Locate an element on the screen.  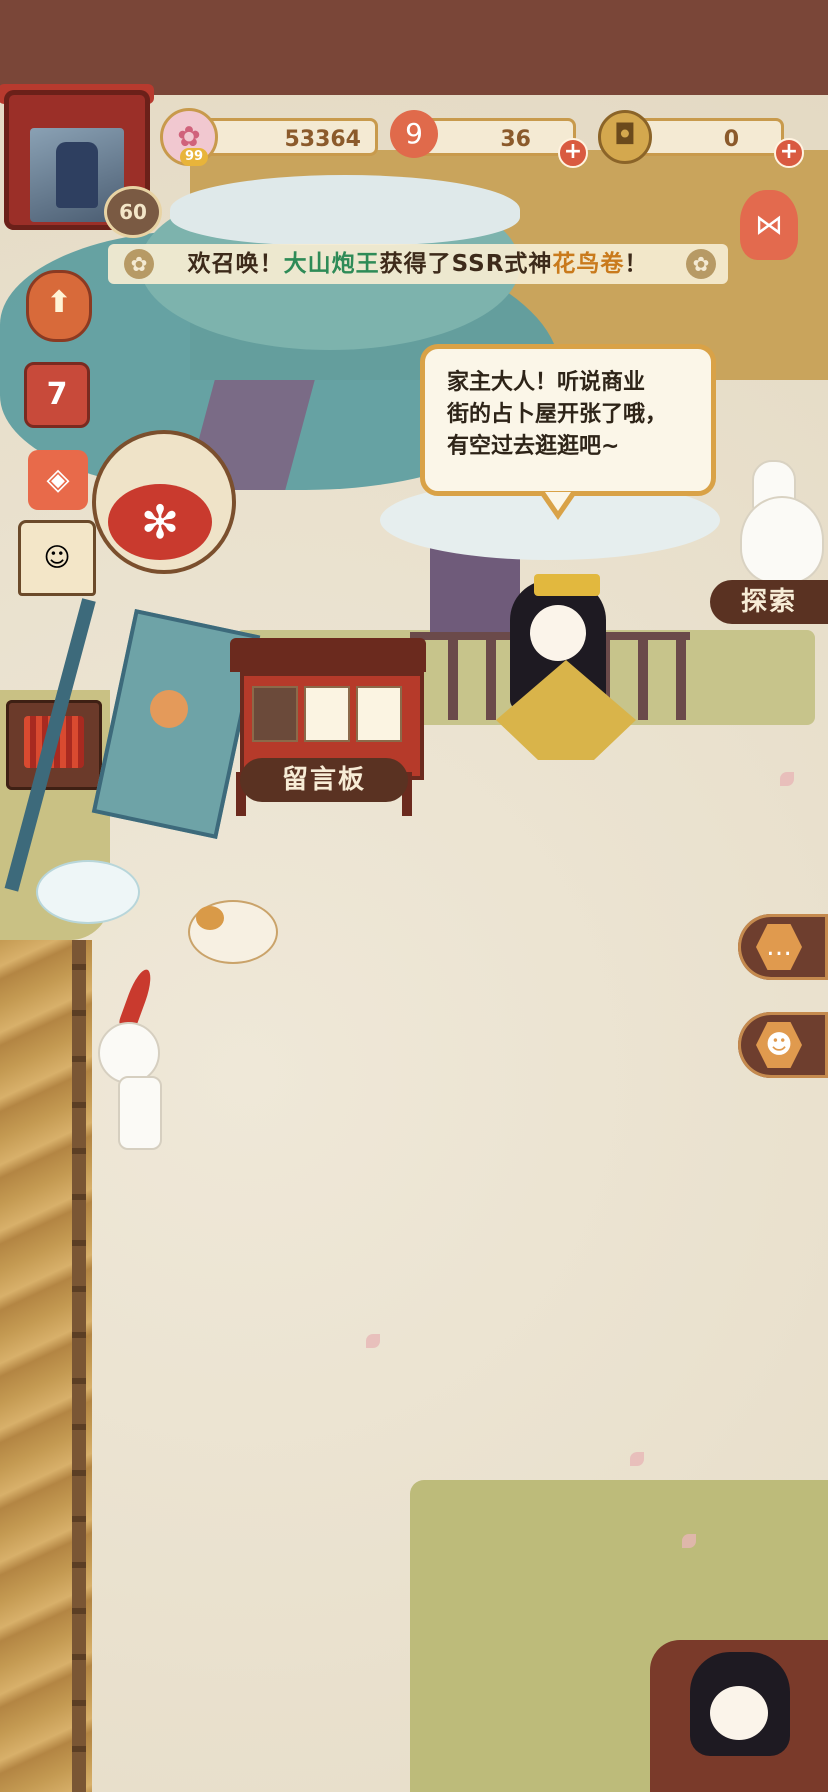
shop-house-button: ☺ is located at coordinates (57, 558).